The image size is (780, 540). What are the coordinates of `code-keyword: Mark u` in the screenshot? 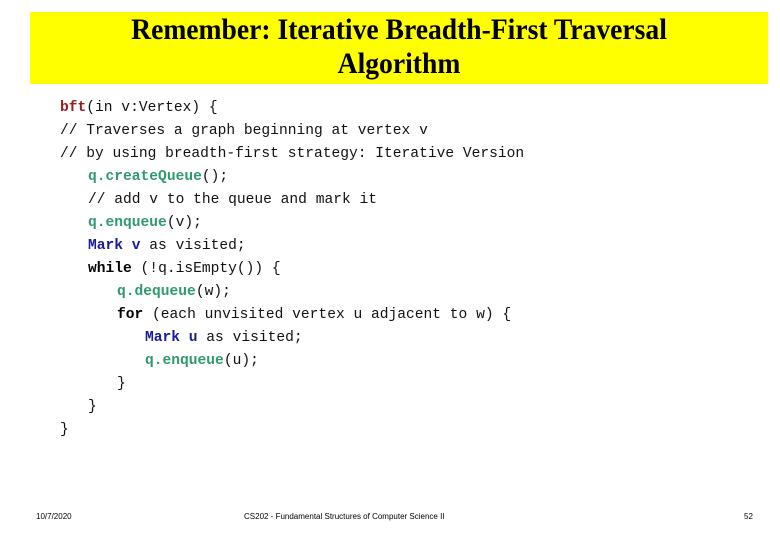 It's located at (171, 338).